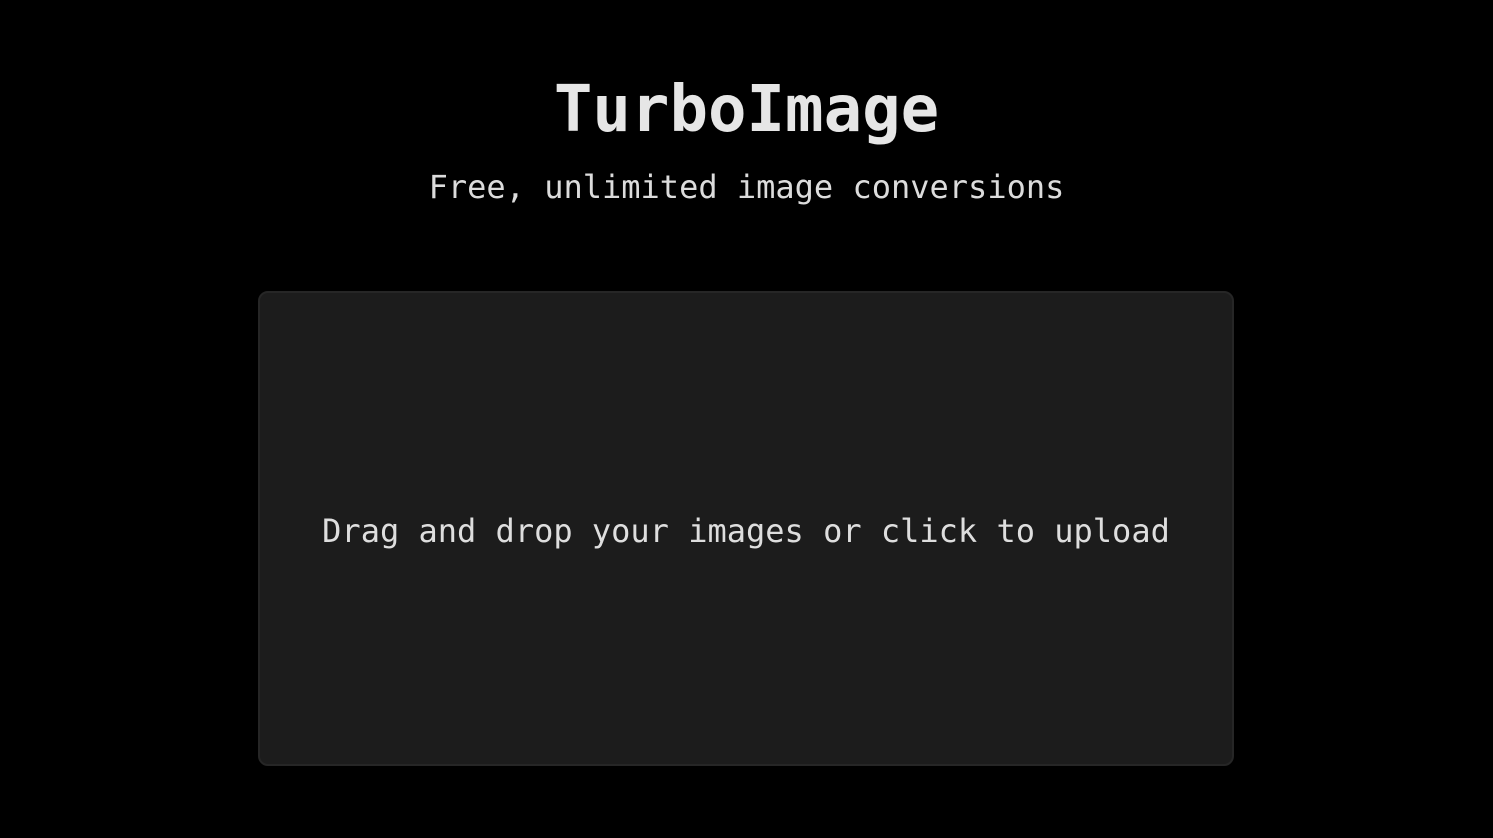 The width and height of the screenshot is (1493, 838). I want to click on app-title: TurboImage, so click(746, 110).